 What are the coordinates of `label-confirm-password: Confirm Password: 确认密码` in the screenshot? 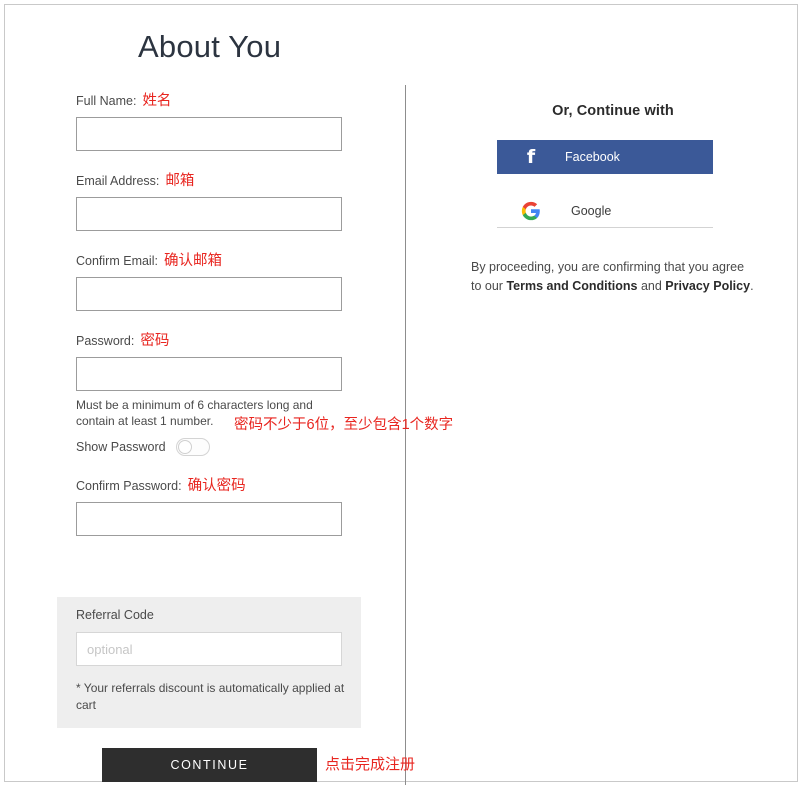 It's located at (226, 486).